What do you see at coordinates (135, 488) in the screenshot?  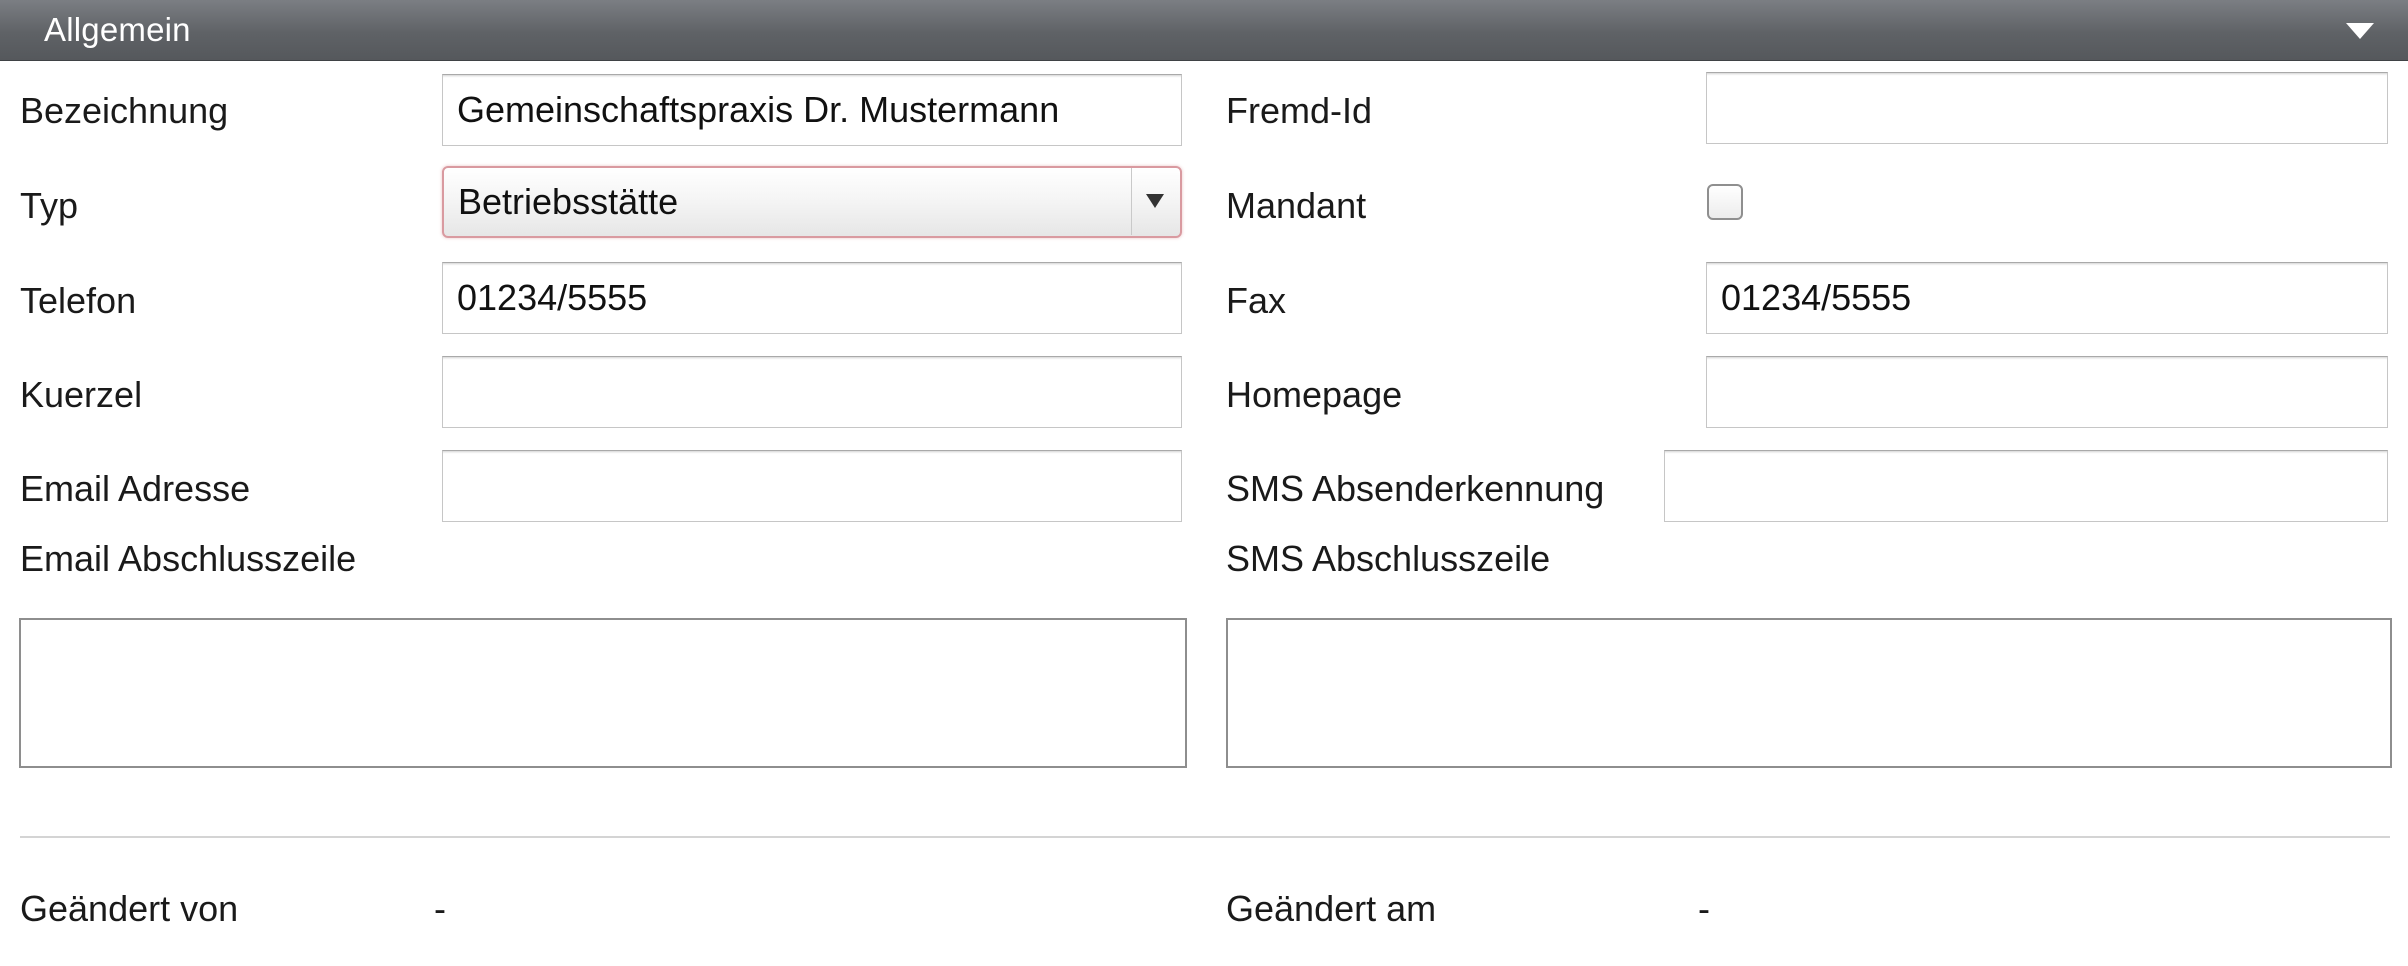 I see `email-adresse-label: Email Adresse` at bounding box center [135, 488].